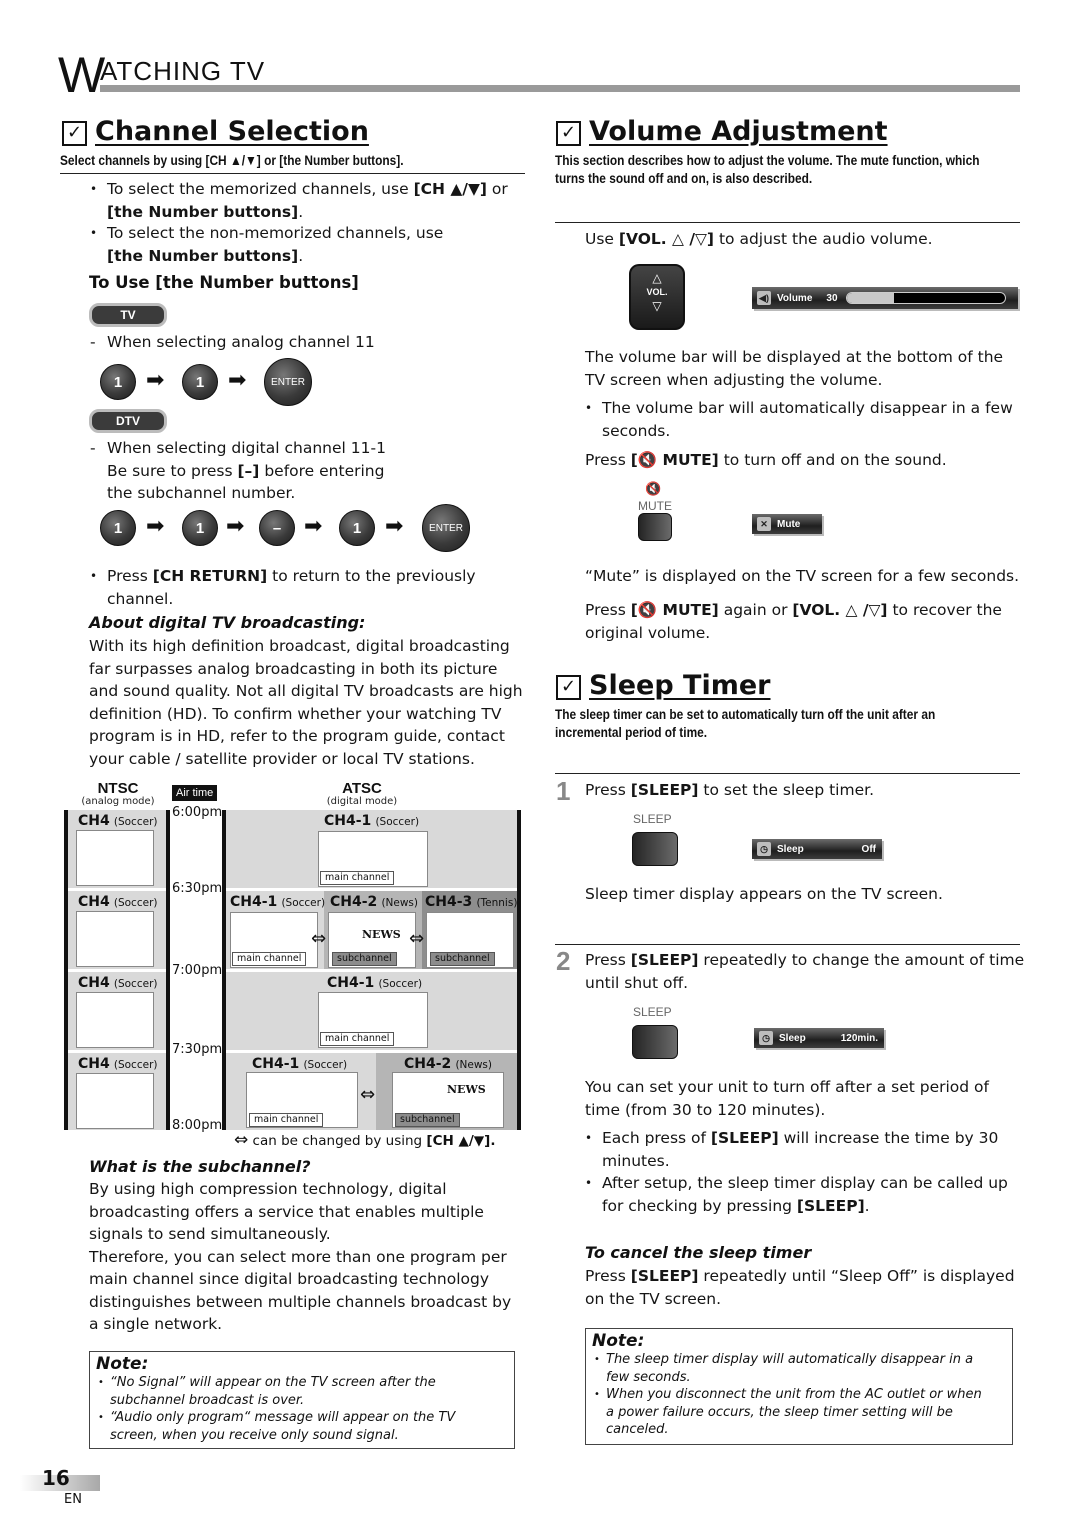 This screenshot has height=1526, width=1080. What do you see at coordinates (729, 790) in the screenshot?
I see `step1-text: Press [SLEEP] to set the sleep timer.` at bounding box center [729, 790].